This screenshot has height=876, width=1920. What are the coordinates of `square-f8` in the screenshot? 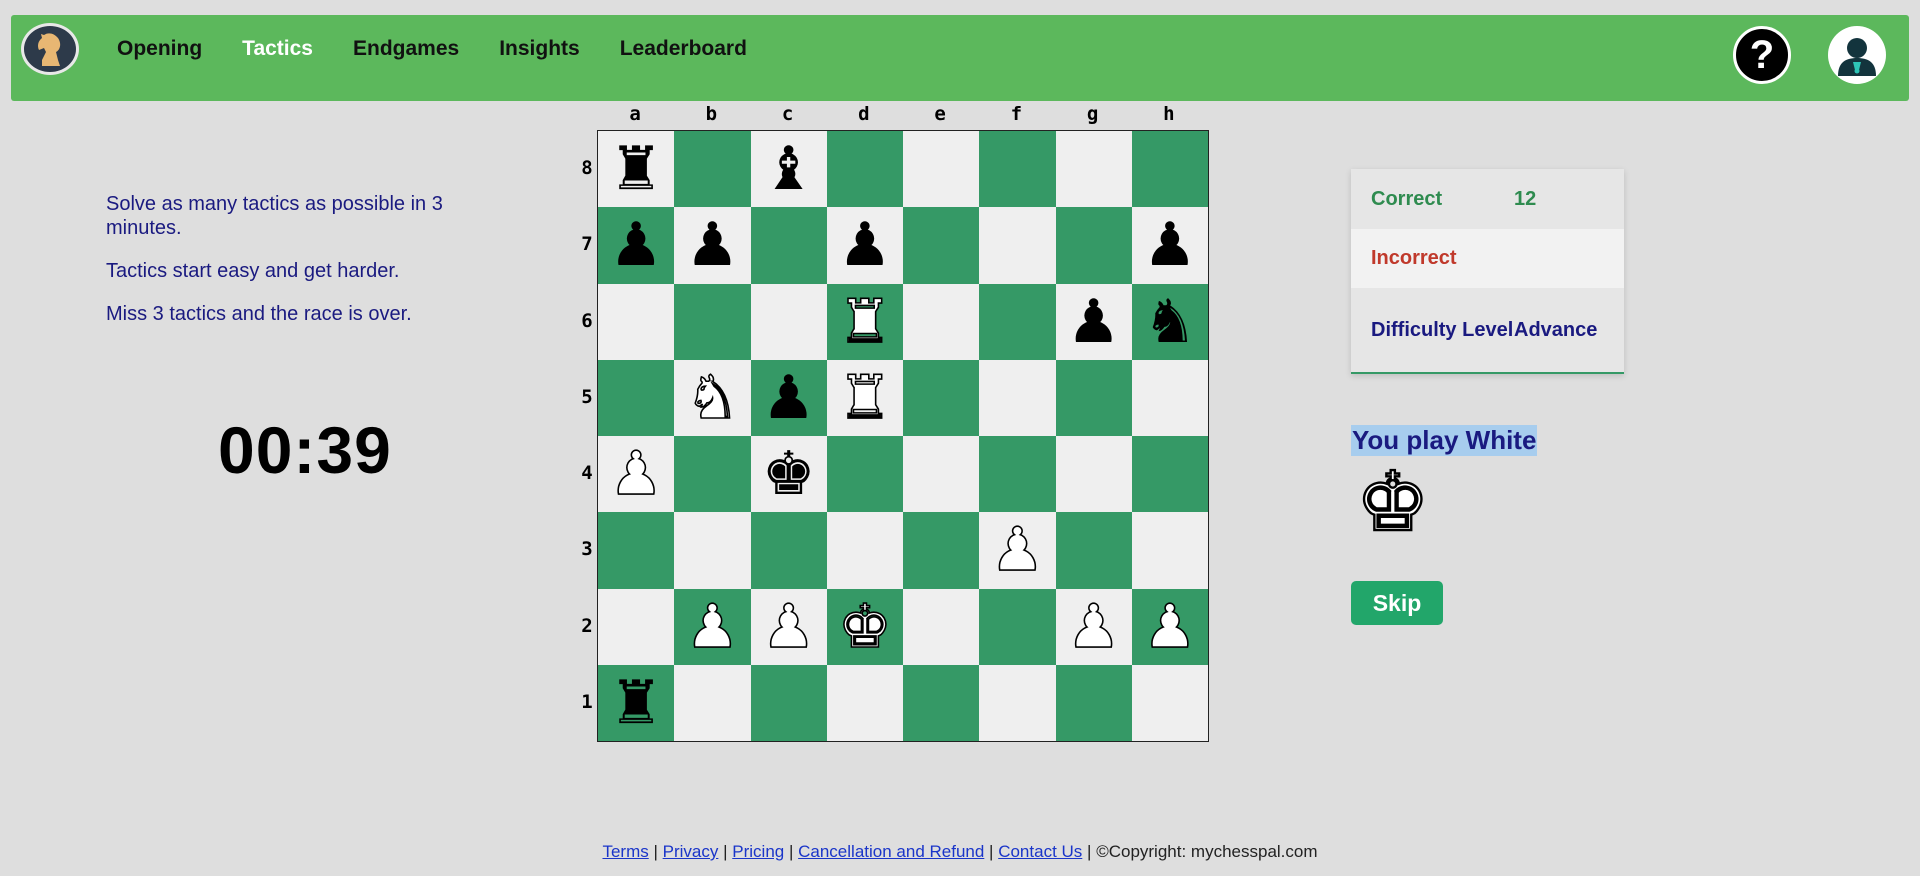 It's located at (1017, 169).